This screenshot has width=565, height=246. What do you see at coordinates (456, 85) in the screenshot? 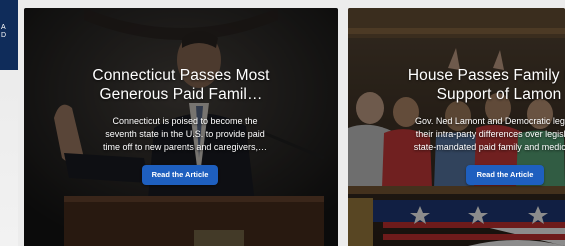
I see `article-title: House Passes Family Lea Support of Lamon` at bounding box center [456, 85].